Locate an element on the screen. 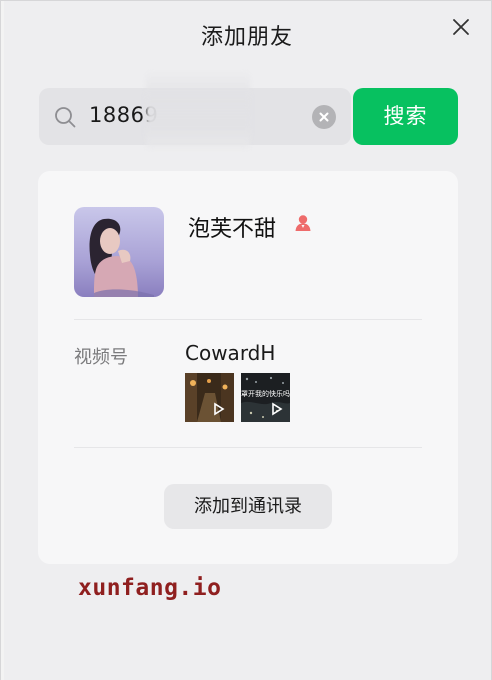 This screenshot has width=492, height=680. close-icon is located at coordinates (461, 27).